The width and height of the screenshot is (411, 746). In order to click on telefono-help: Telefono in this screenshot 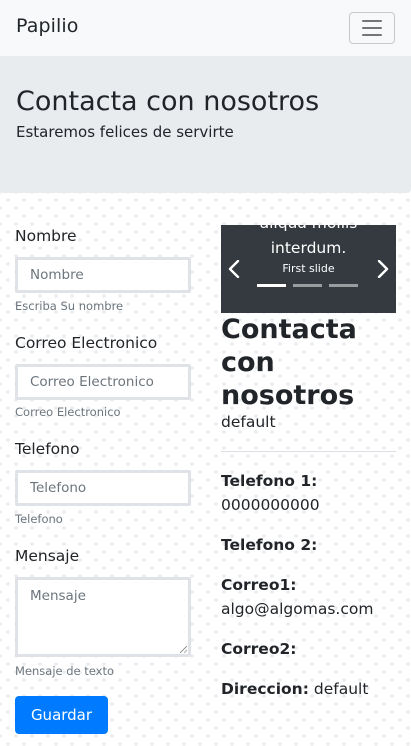, I will do `click(39, 519)`.